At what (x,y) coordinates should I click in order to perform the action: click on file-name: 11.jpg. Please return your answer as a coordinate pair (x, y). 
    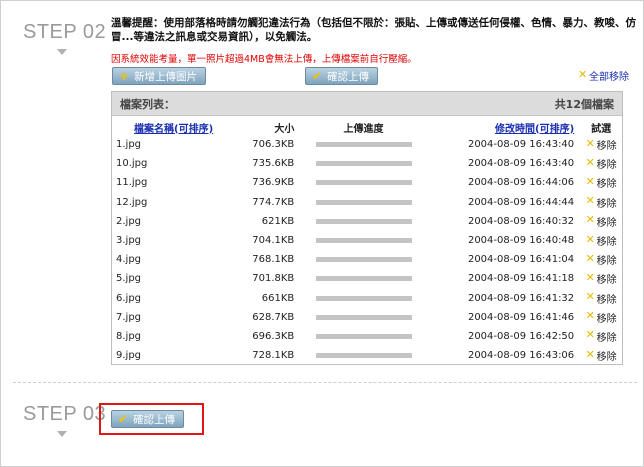
    Looking at the image, I should click on (132, 183).